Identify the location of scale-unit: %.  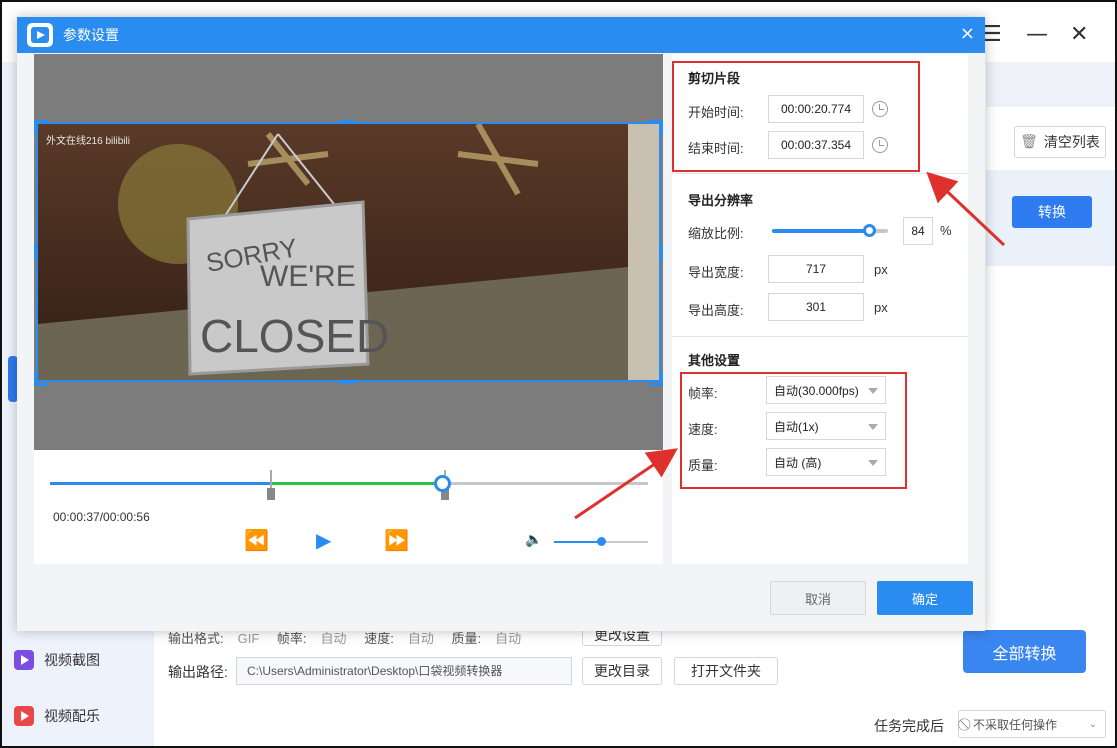
(946, 230).